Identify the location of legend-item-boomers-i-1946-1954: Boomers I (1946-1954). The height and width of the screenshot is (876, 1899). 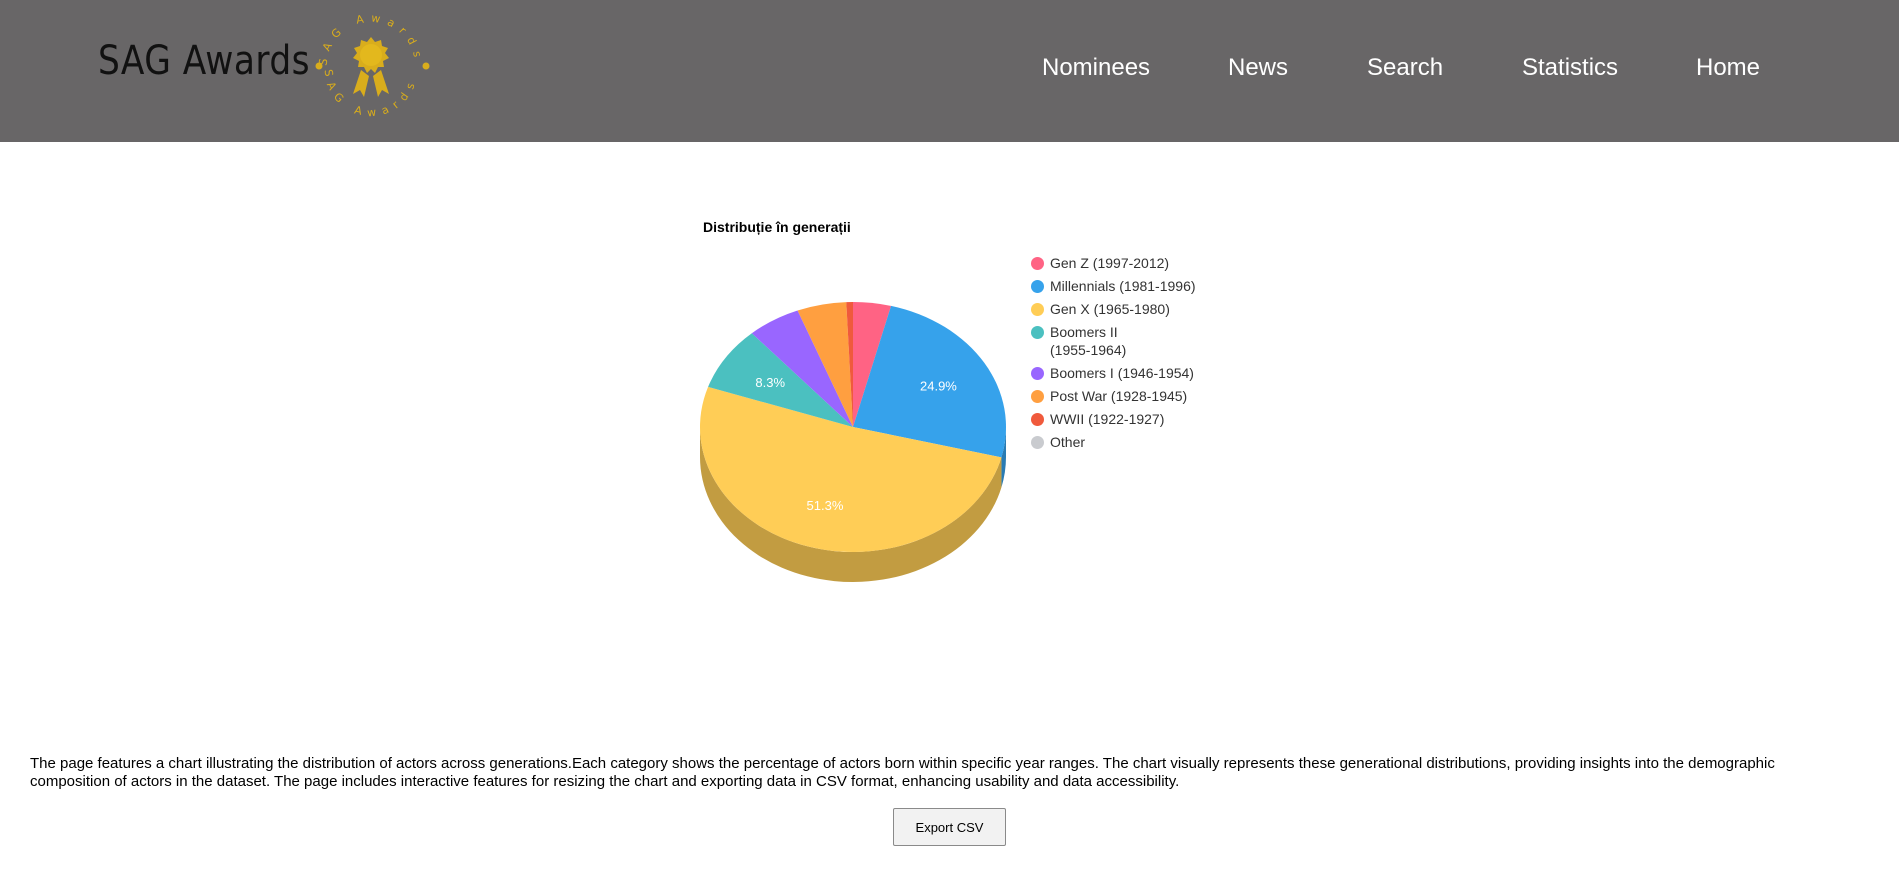
(1131, 373).